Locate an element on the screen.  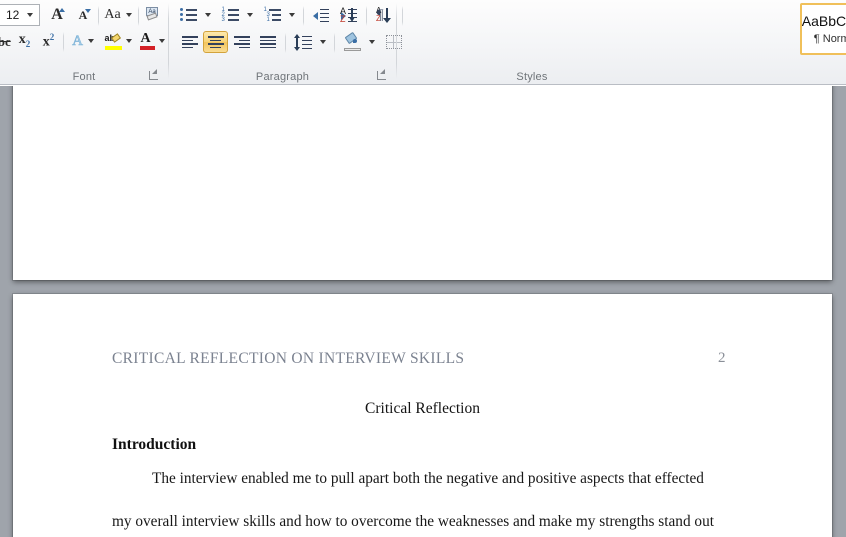
align-left-icon is located at coordinates (189, 42).